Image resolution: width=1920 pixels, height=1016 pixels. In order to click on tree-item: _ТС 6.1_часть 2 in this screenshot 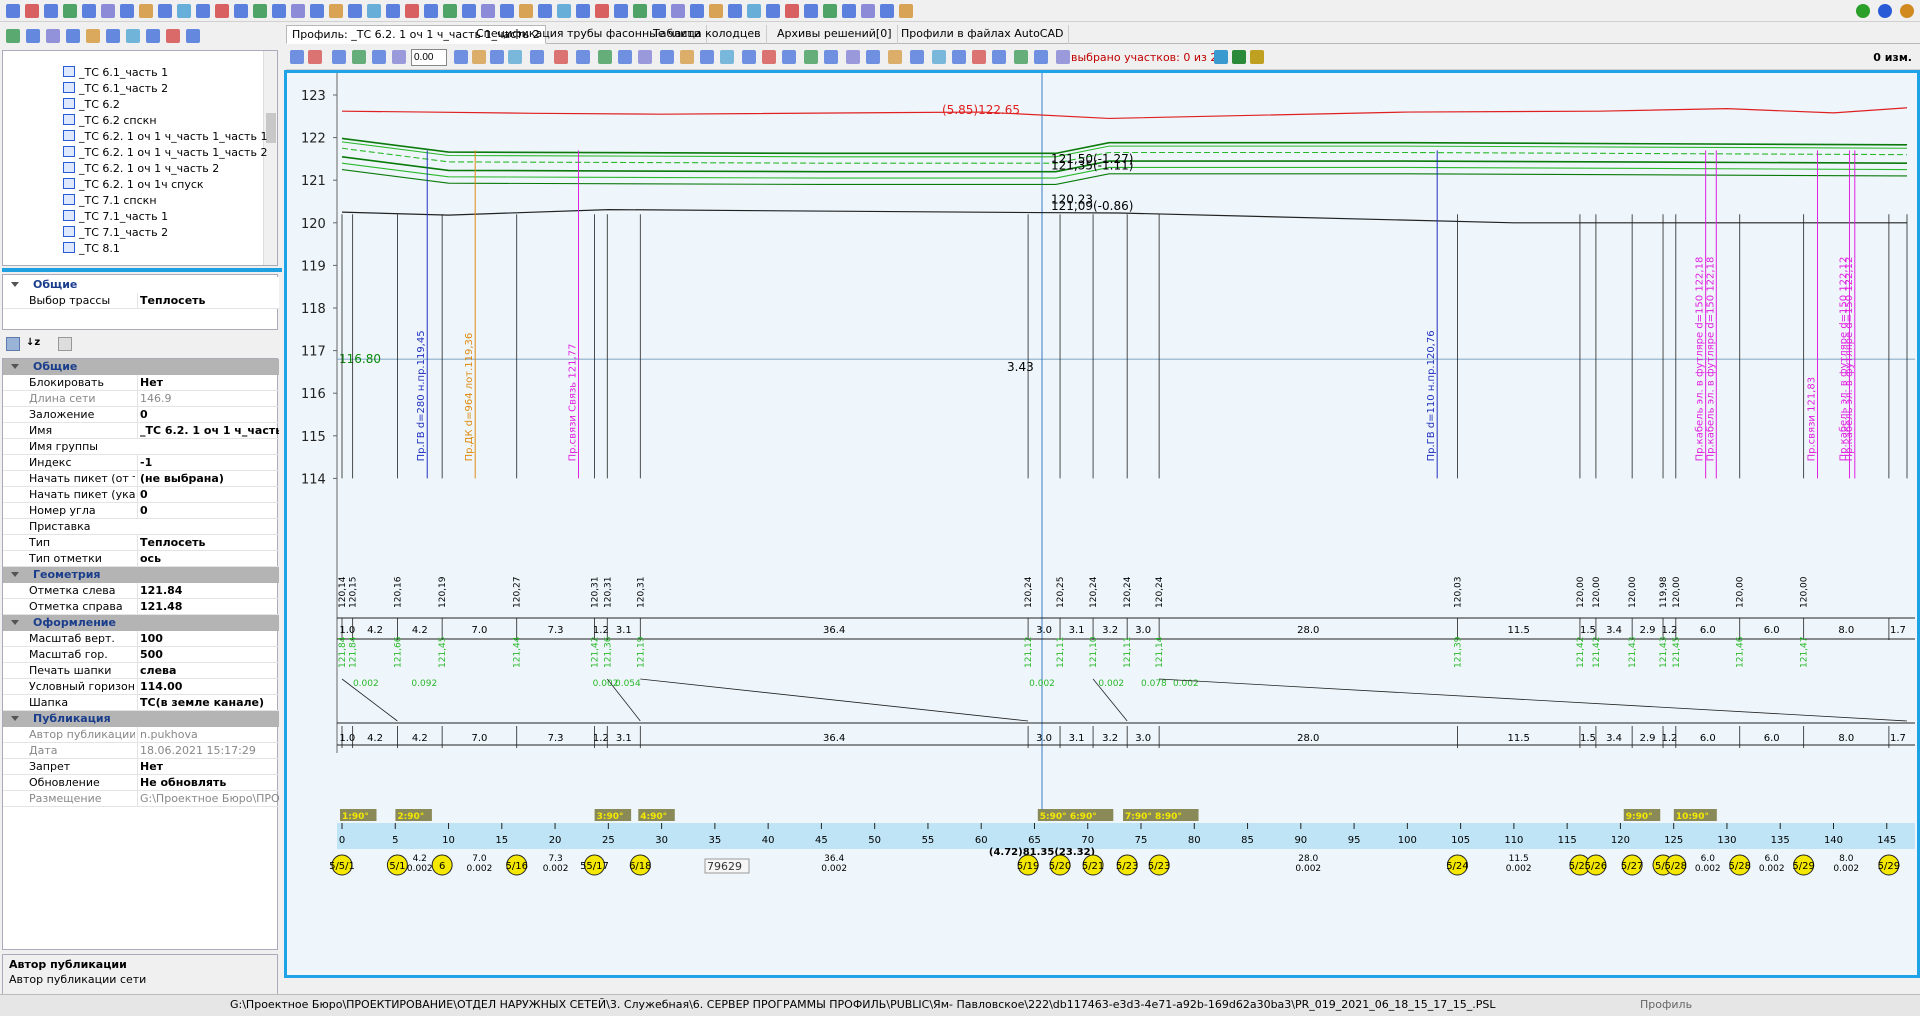, I will do `click(115, 89)`.